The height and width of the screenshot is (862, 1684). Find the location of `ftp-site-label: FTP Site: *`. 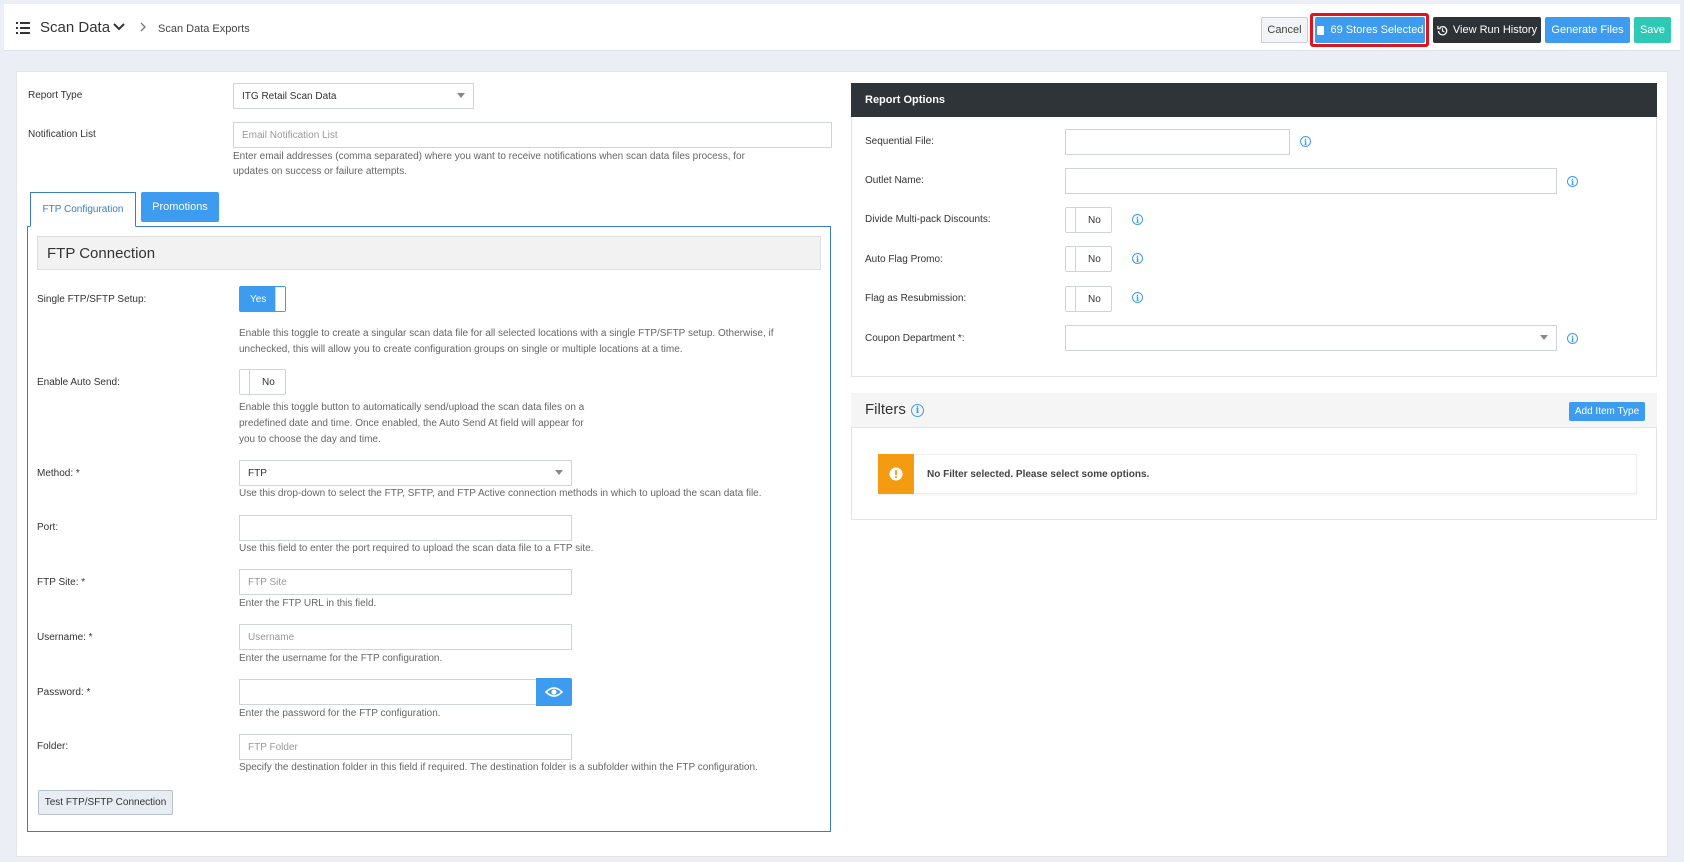

ftp-site-label: FTP Site: * is located at coordinates (61, 582).